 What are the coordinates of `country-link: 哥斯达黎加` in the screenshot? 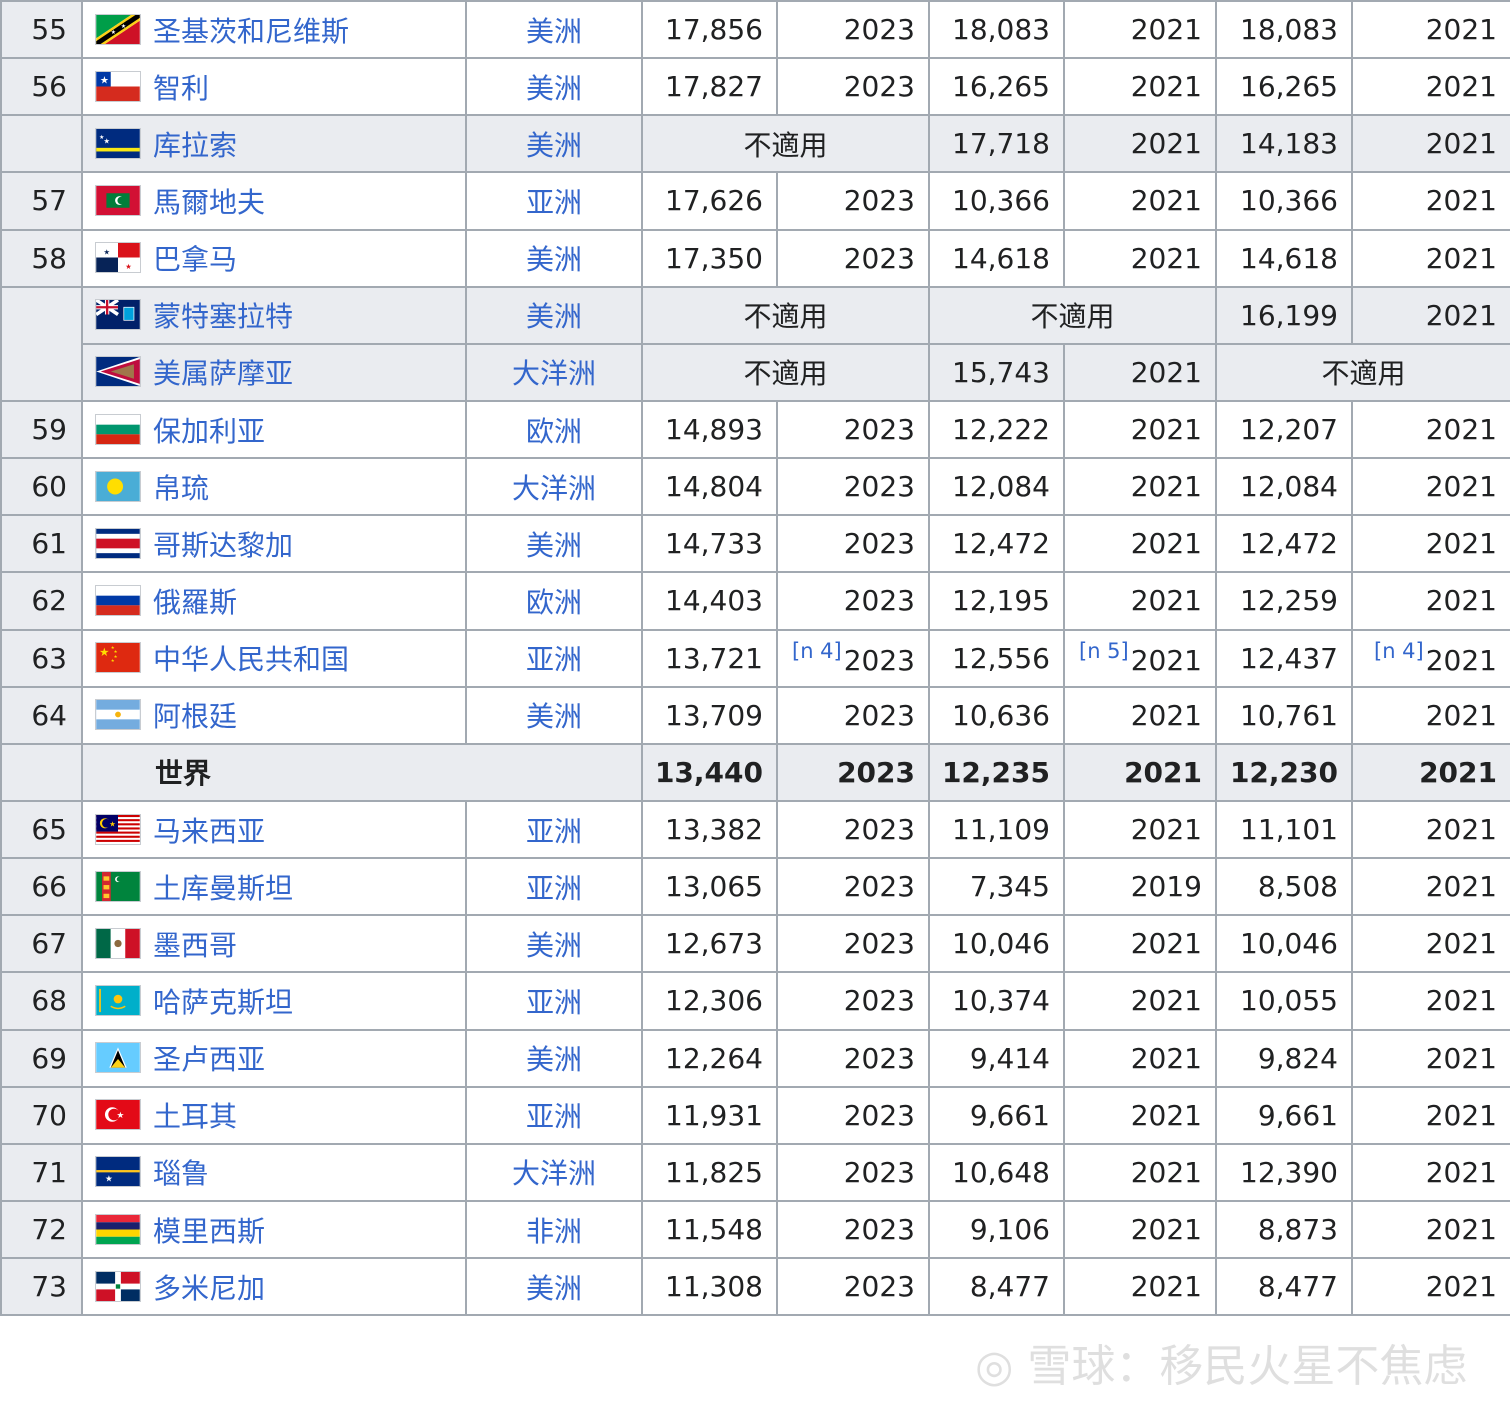 It's located at (223, 545).